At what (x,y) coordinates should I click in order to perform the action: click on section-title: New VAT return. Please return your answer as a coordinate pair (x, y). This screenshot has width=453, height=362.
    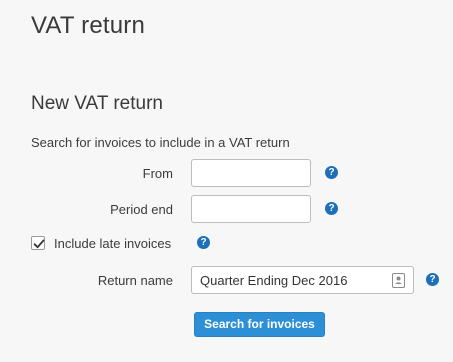
    Looking at the image, I should click on (97, 103).